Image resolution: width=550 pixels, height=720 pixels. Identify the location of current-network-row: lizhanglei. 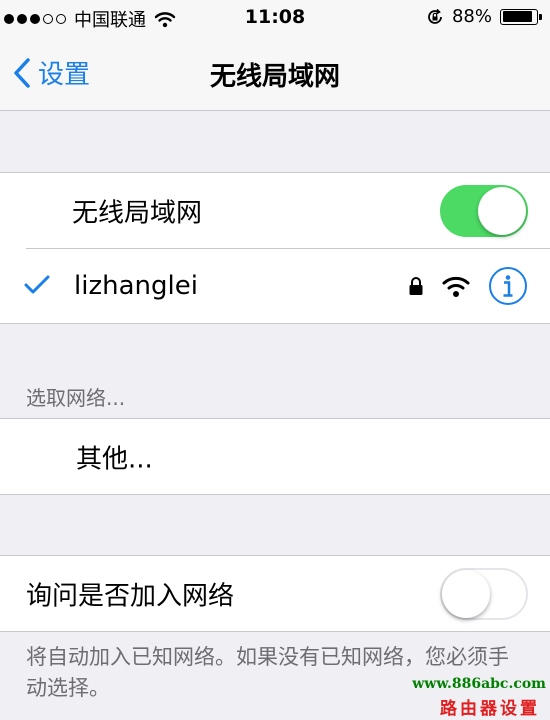
(275, 285).